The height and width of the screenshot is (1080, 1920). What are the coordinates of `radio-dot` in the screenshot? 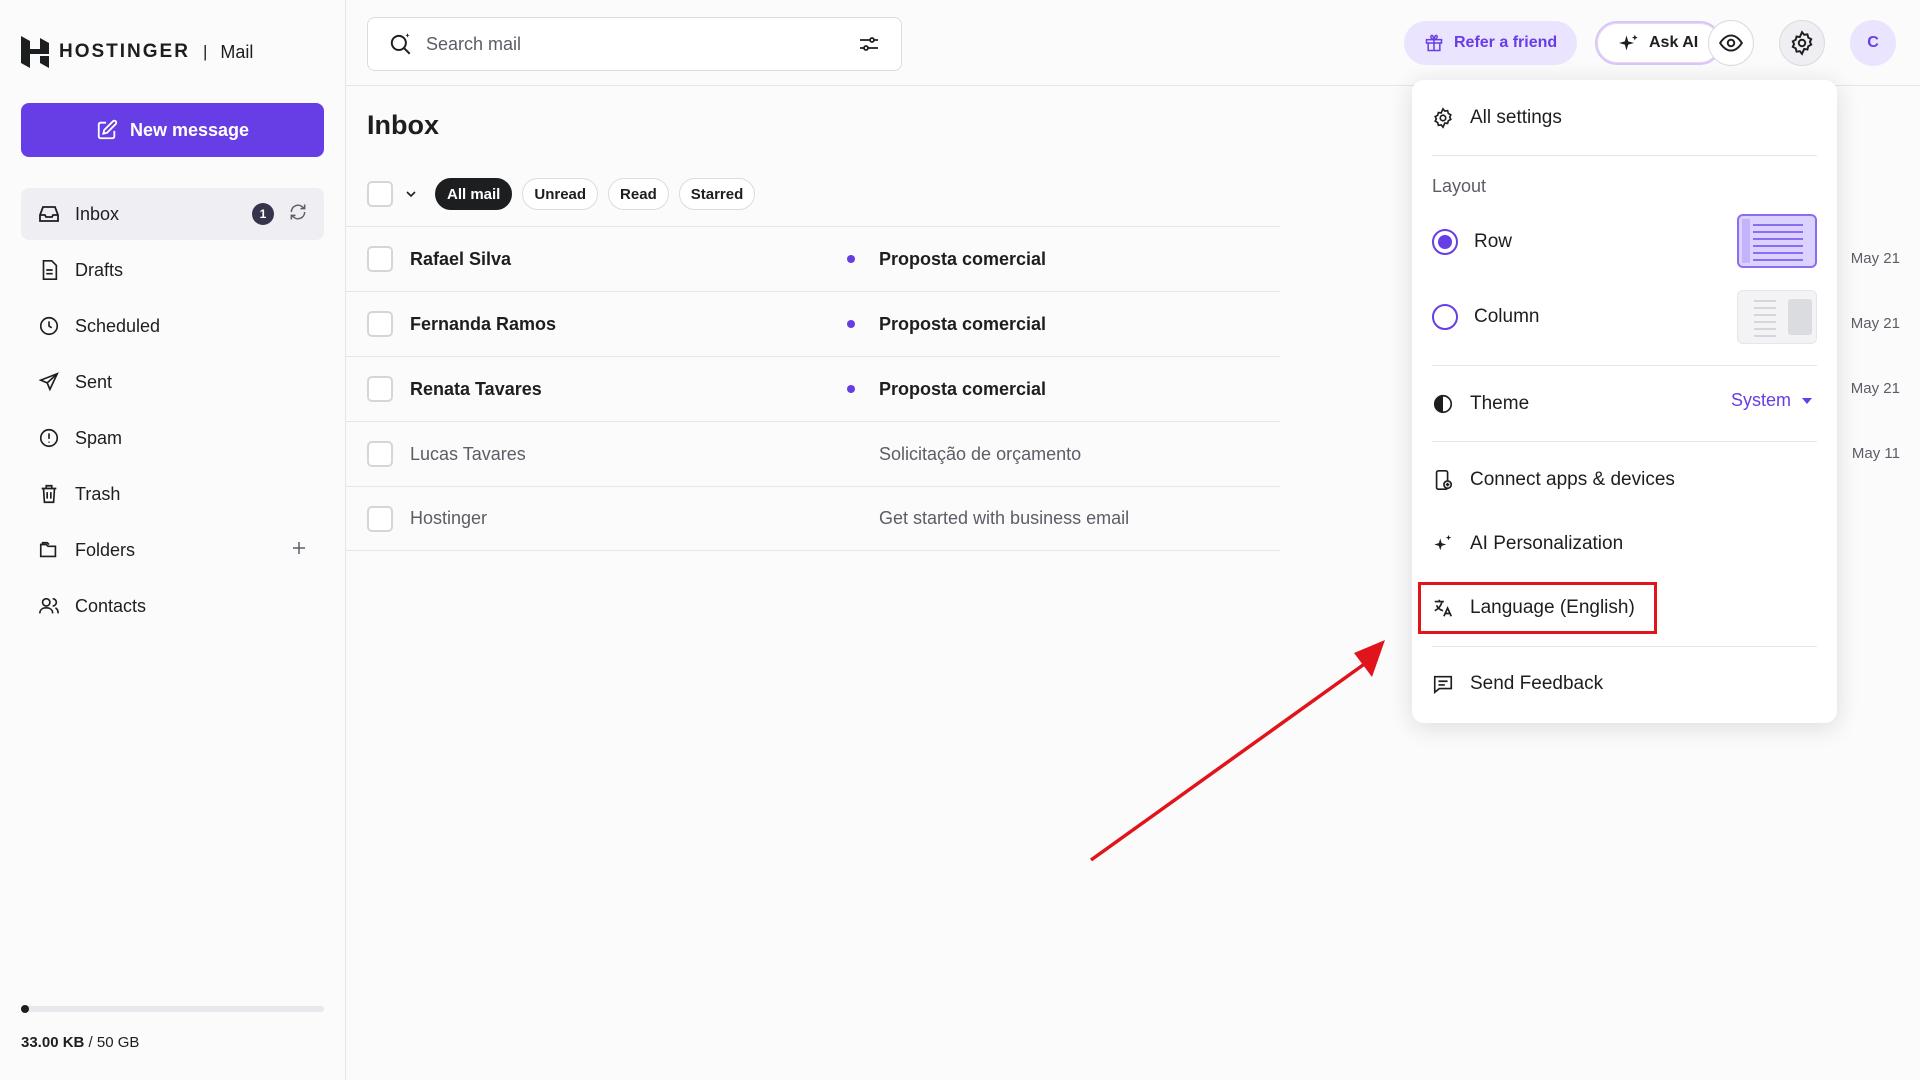 It's located at (1445, 242).